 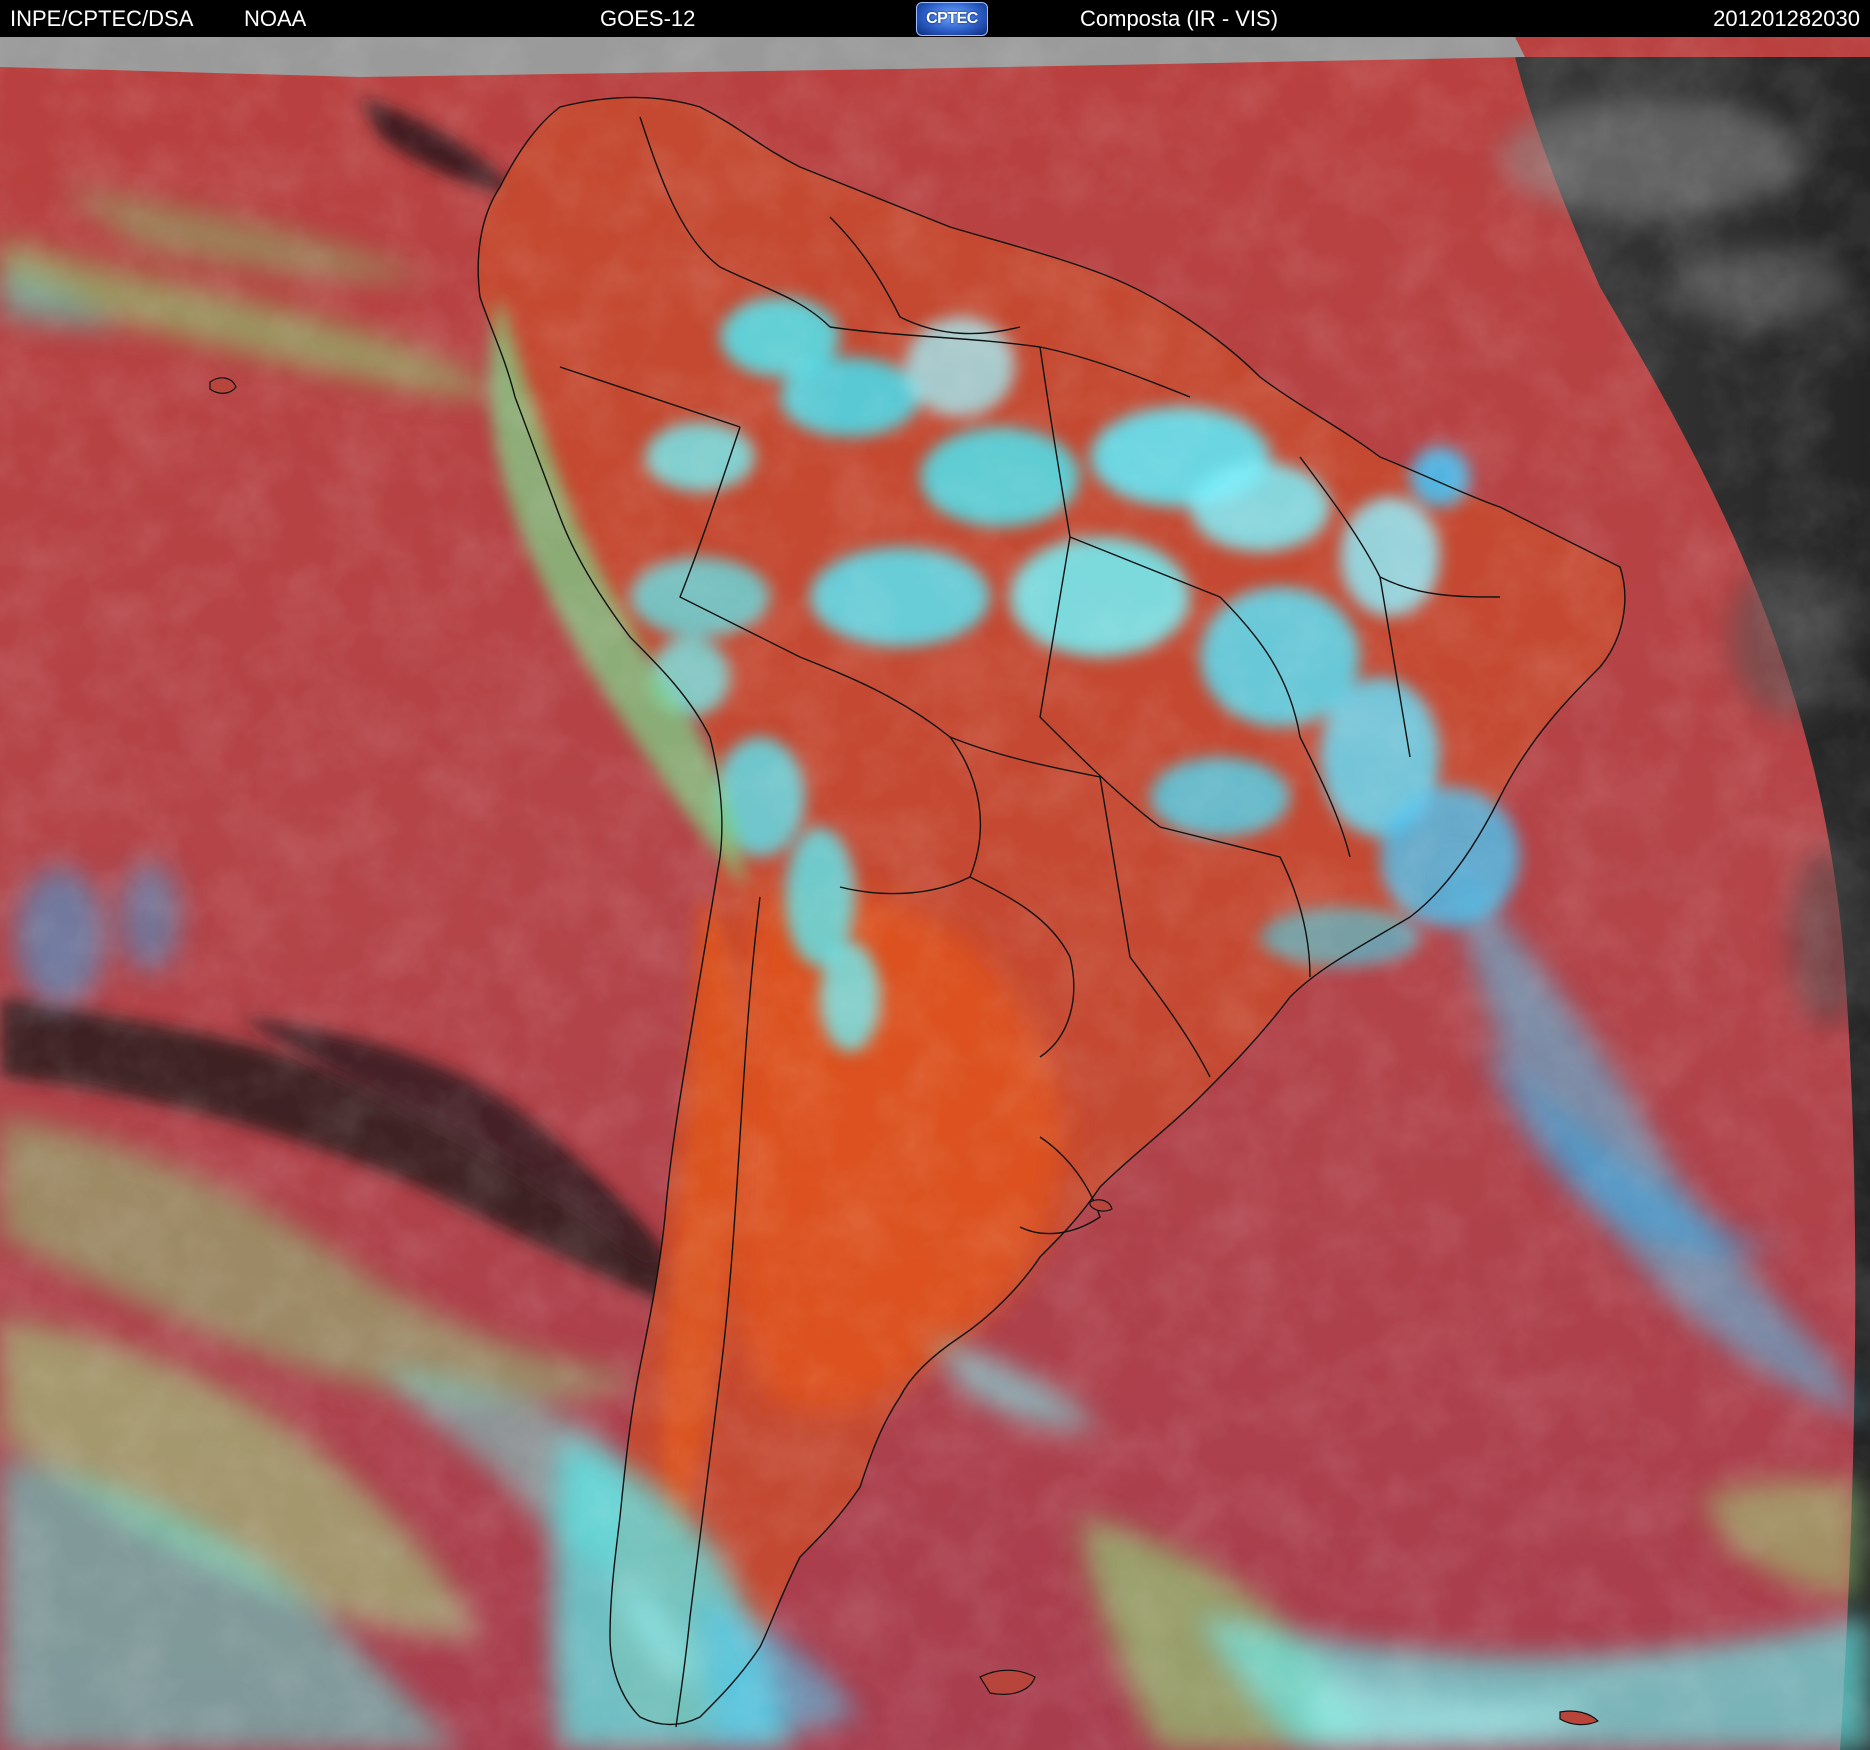 I want to click on satellite-label: GOES-12, so click(x=648, y=18).